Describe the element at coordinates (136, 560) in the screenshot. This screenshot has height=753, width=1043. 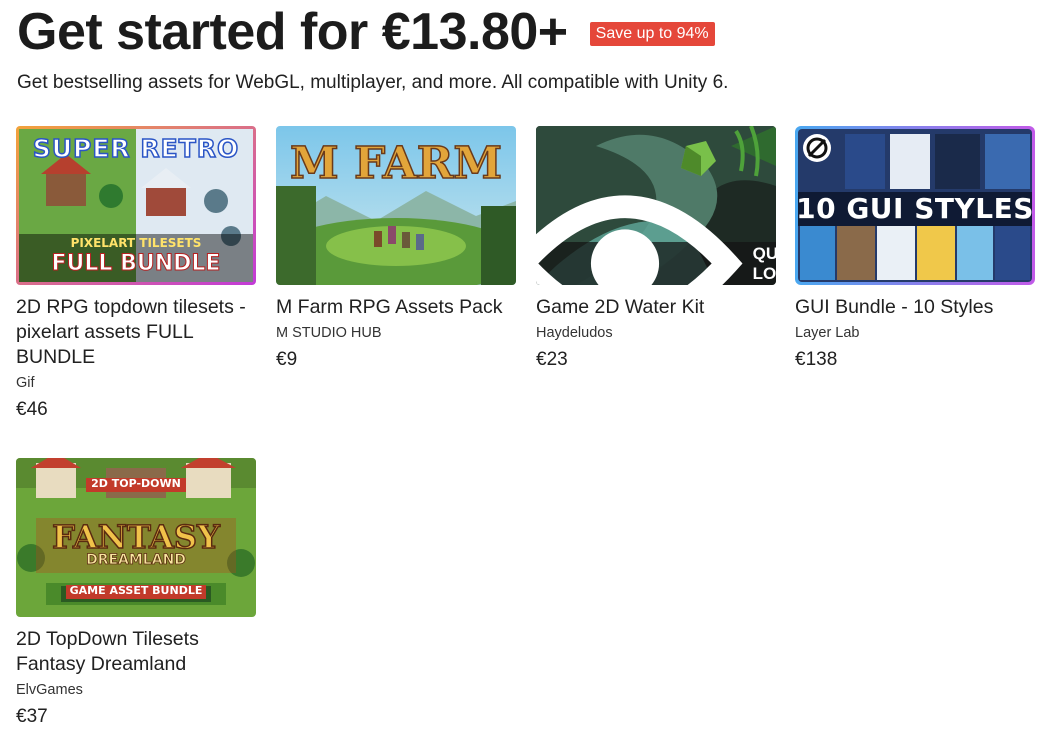
I see `dreamland-logo-text: DREAMLAND` at that location.